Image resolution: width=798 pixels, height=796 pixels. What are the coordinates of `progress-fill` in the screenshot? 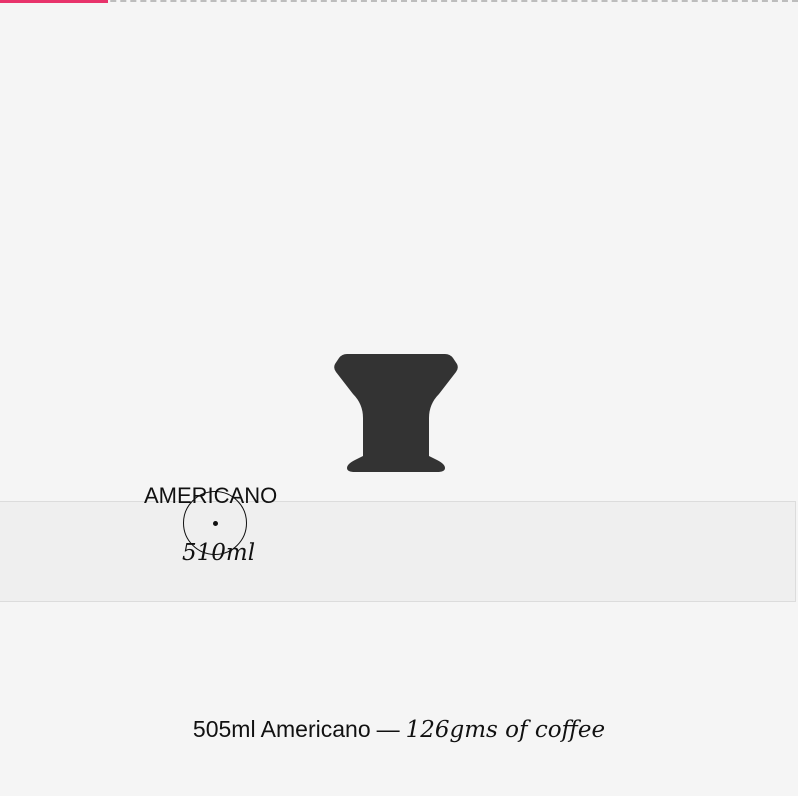 It's located at (54, 1).